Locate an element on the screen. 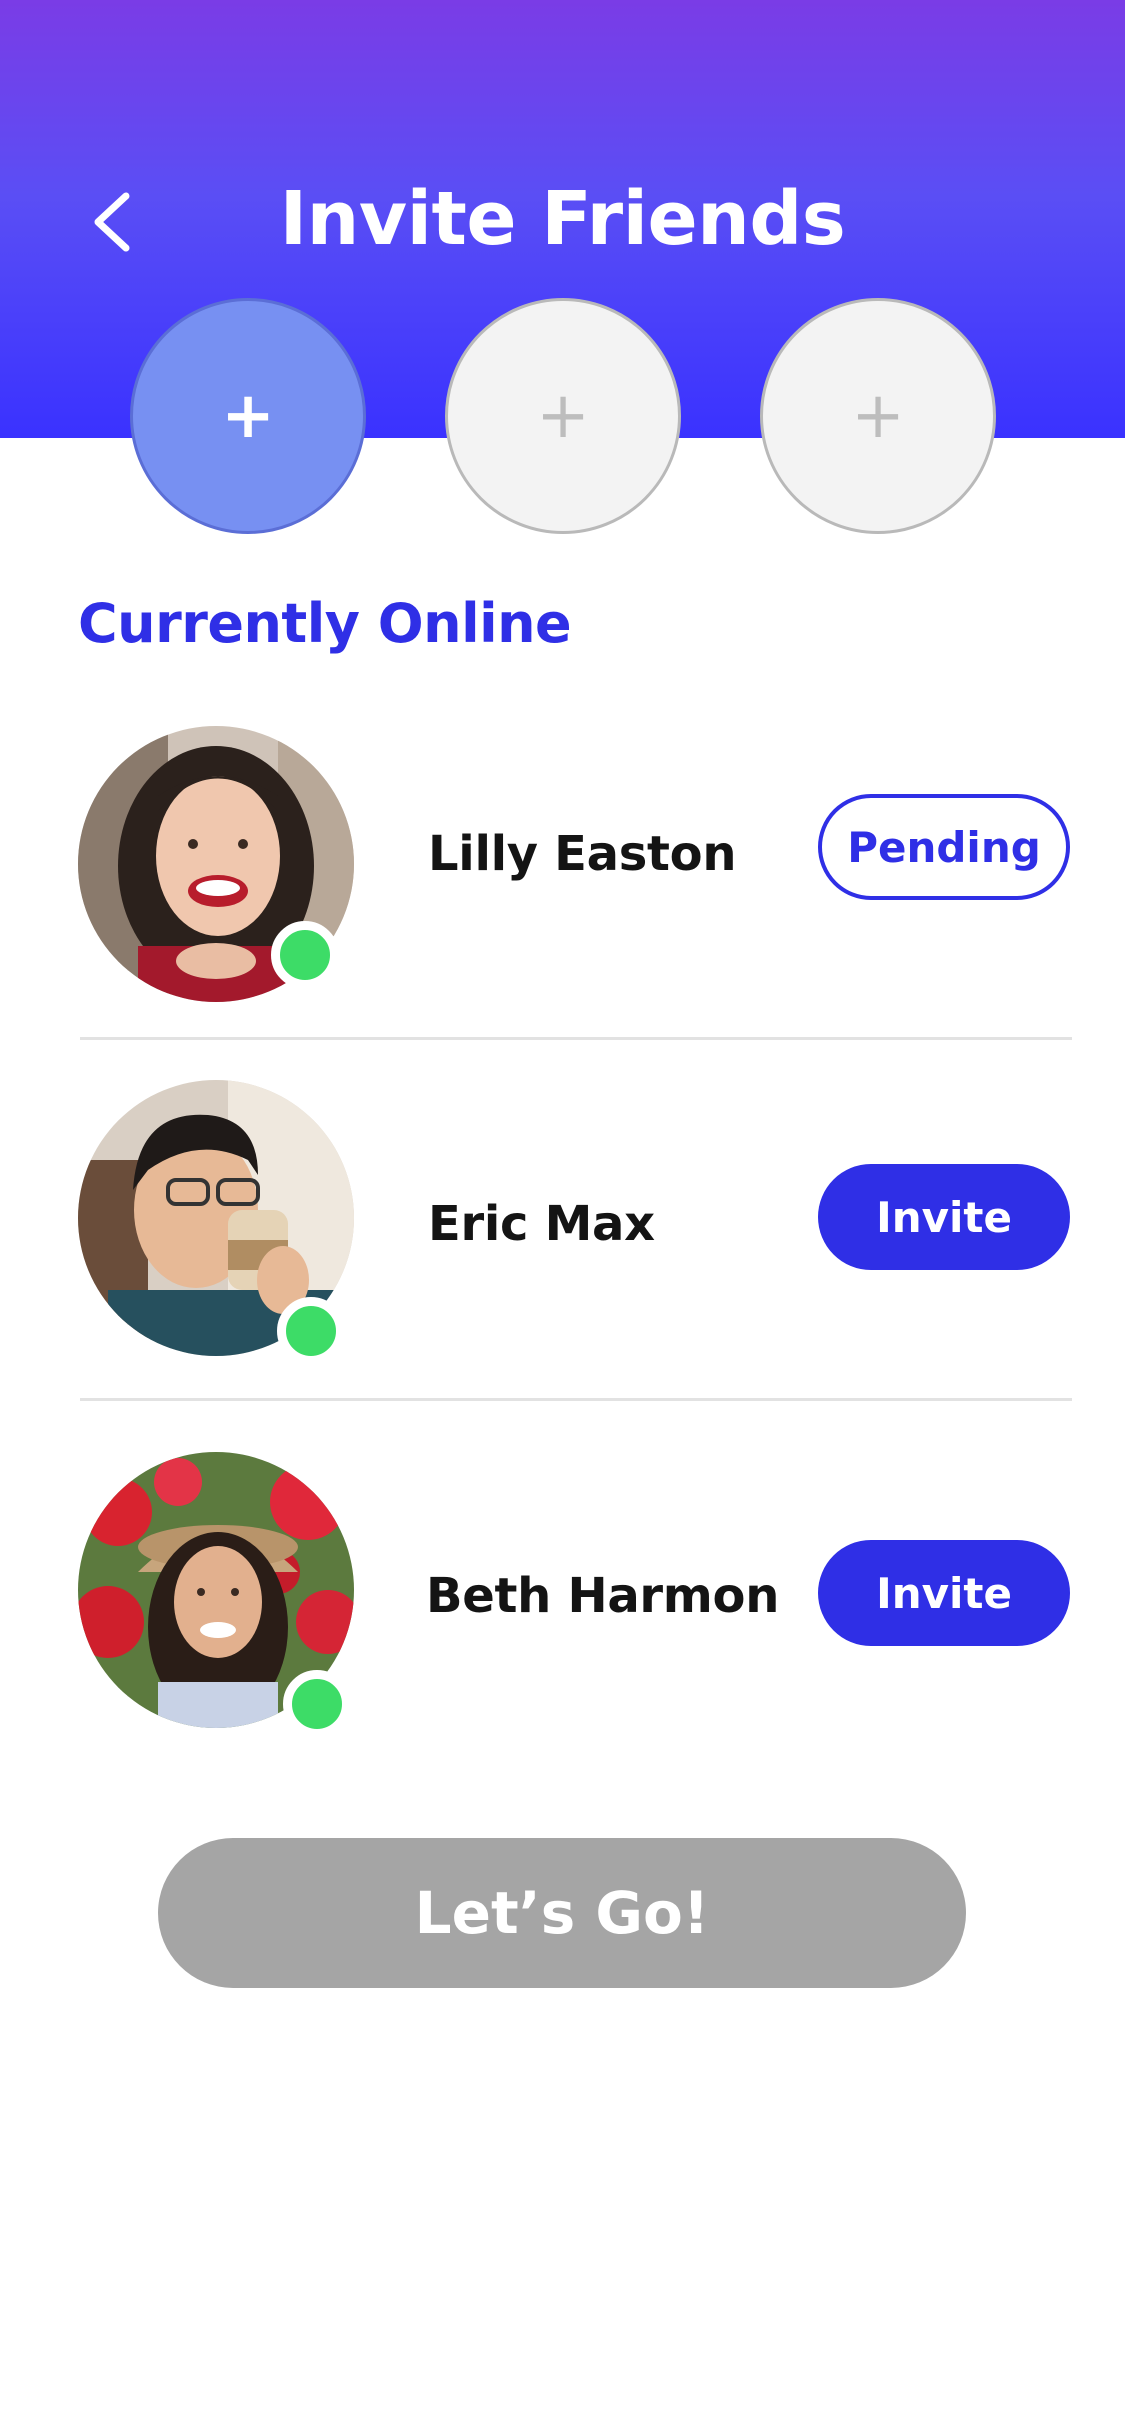 The width and height of the screenshot is (1125, 2436). pending-button: Pending is located at coordinates (944, 847).